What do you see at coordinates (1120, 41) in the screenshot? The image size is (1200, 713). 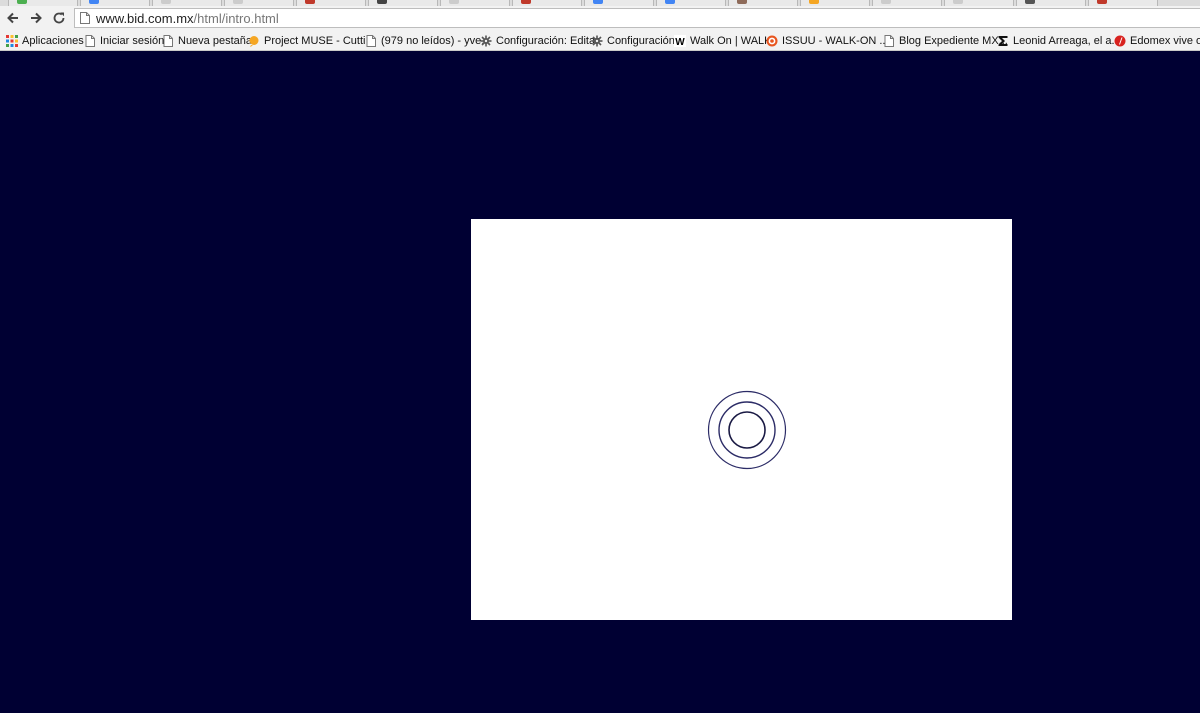 I see `edomex-icon` at bounding box center [1120, 41].